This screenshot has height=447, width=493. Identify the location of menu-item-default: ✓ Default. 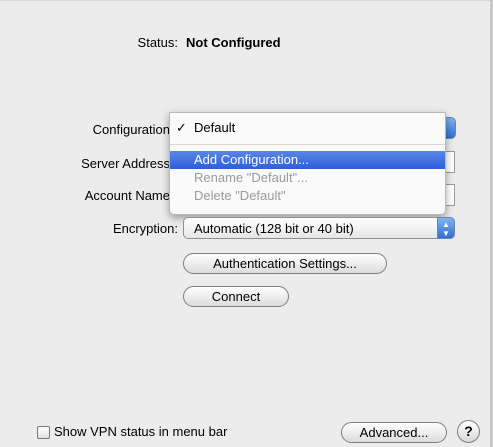
(307, 128).